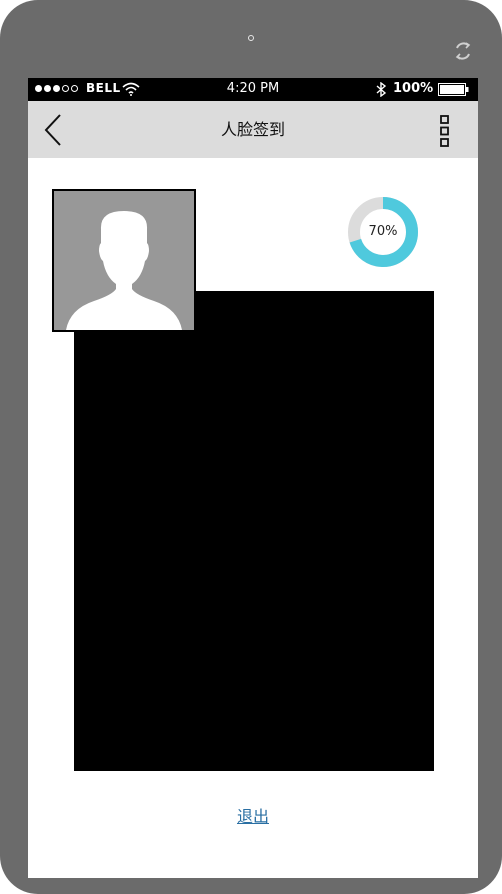 The image size is (502, 894). I want to click on logout-link: 退出, so click(253, 815).